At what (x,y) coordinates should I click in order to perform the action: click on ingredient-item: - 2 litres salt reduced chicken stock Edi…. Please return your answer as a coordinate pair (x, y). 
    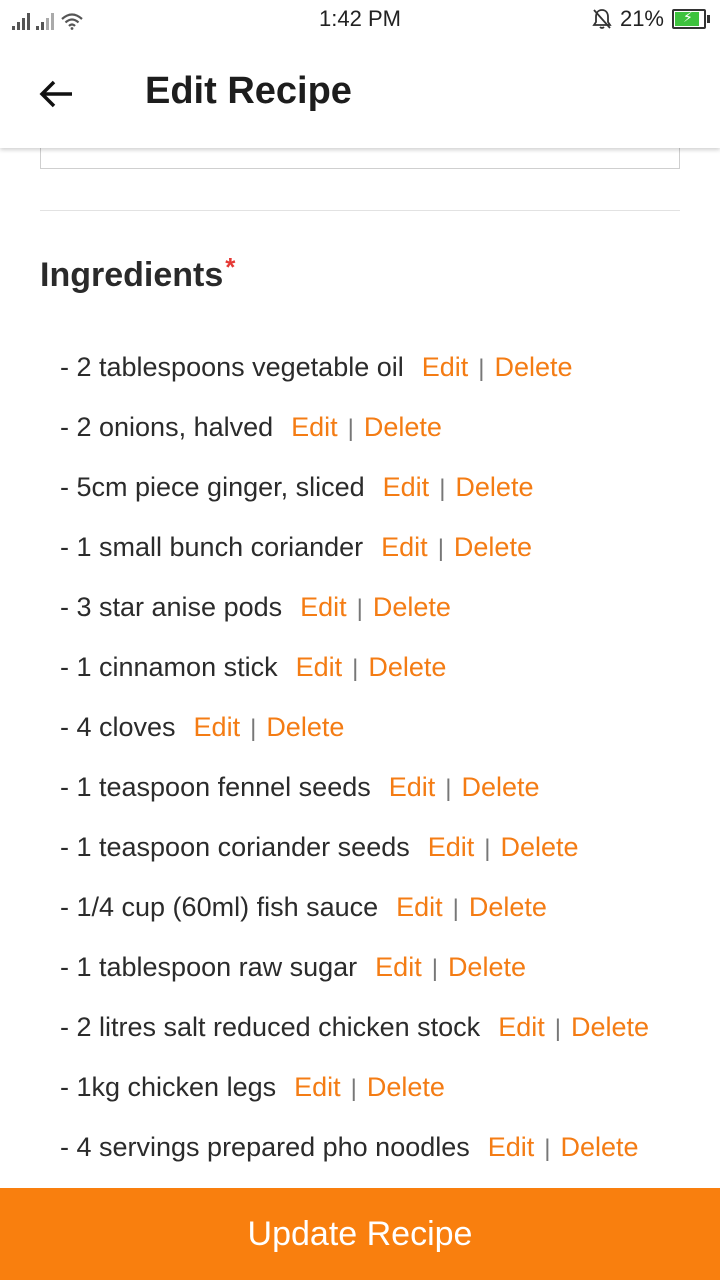
    Looking at the image, I should click on (370, 1028).